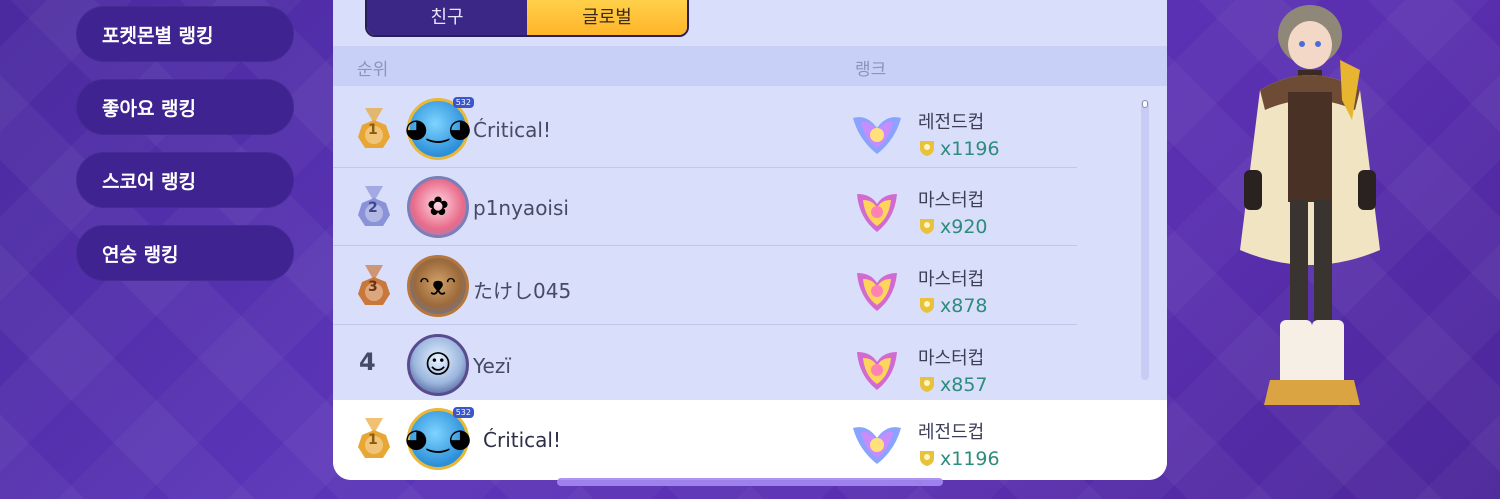 The image size is (1500, 499). Describe the element at coordinates (964, 227) in the screenshot. I see `cup-count: x920` at that location.